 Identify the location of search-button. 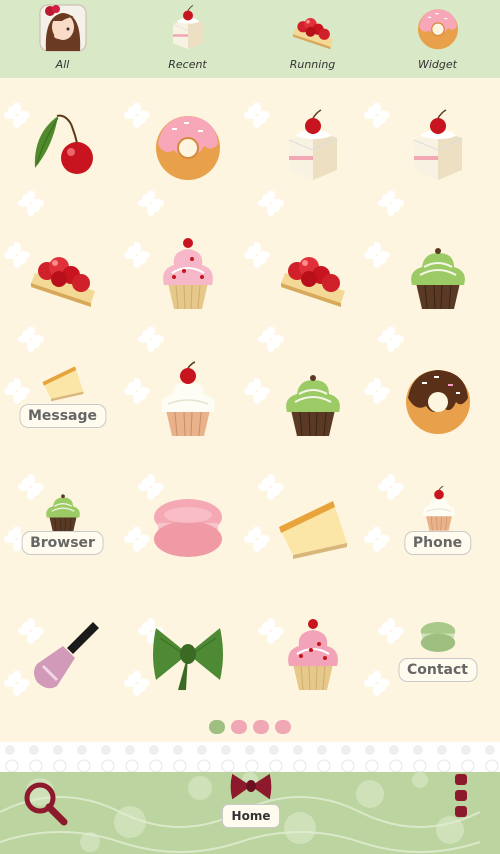
(45, 803).